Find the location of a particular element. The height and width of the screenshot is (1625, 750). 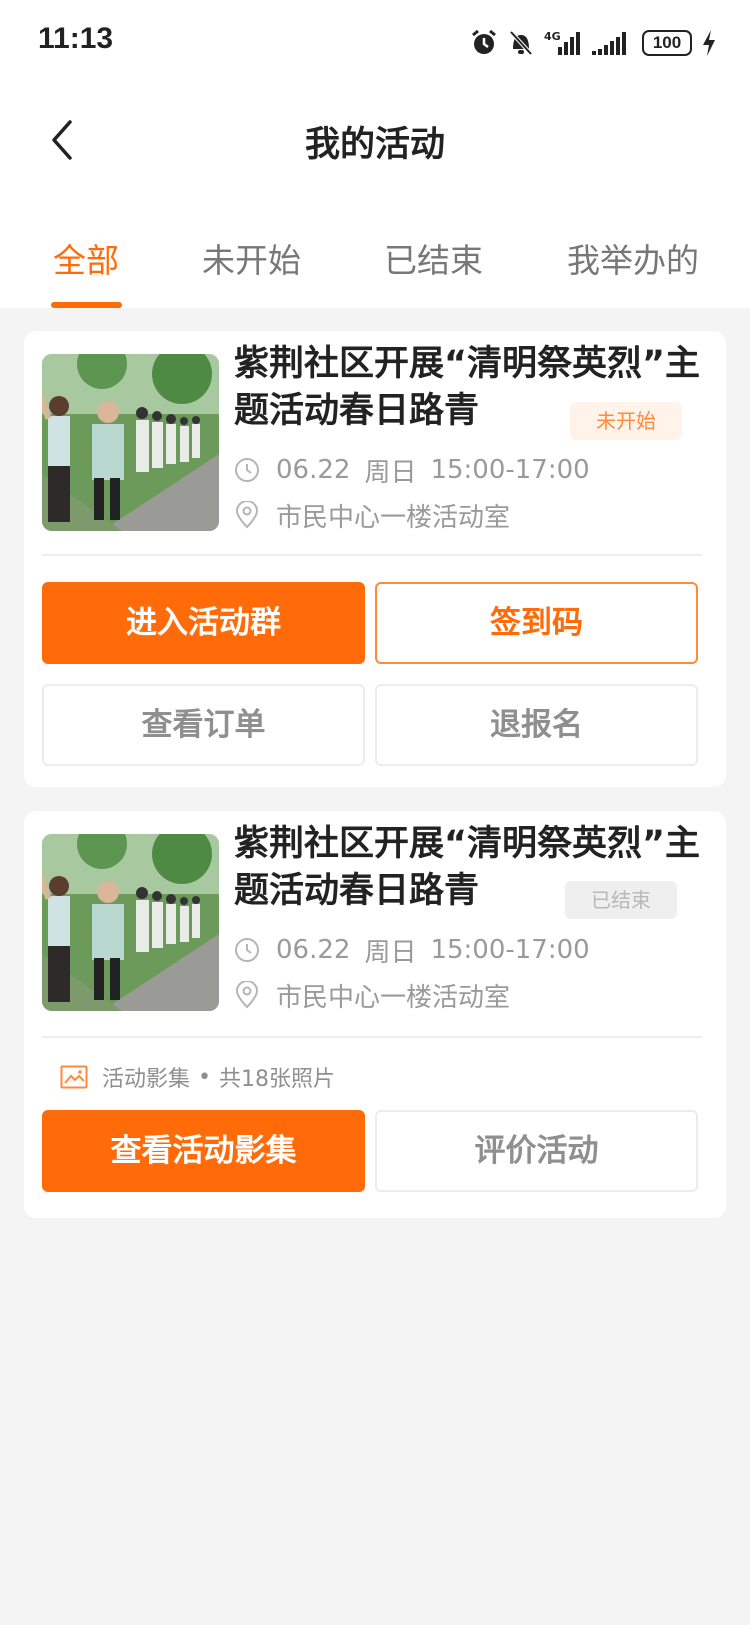

signal-icon is located at coordinates (609, 43).